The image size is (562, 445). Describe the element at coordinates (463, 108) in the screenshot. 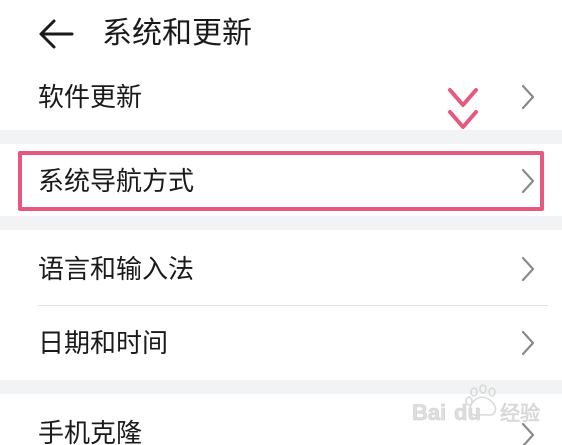

I see `double-chevron-down-icon` at that location.